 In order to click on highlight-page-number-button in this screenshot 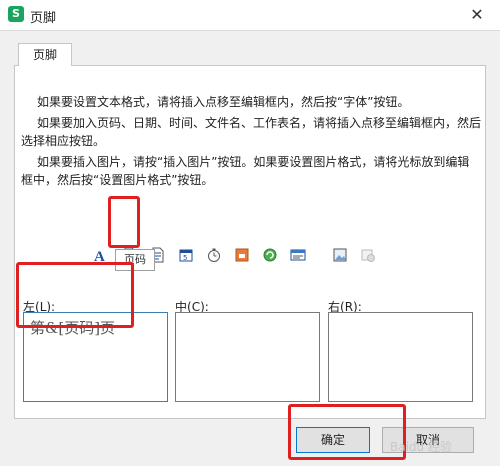, I will do `click(124, 222)`.